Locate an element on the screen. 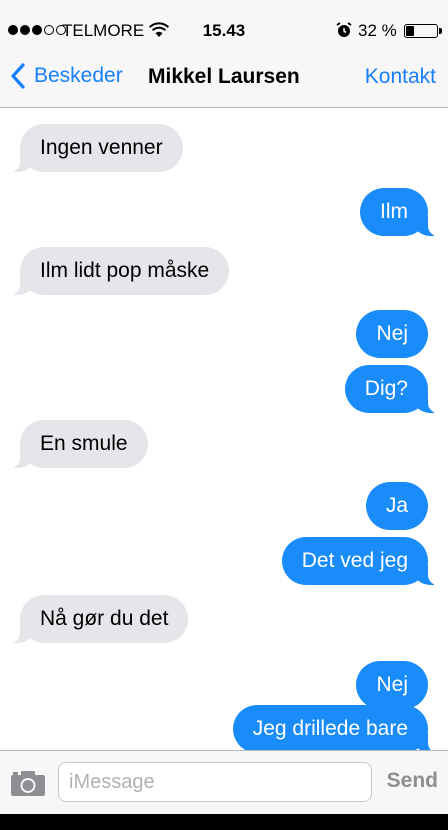 This screenshot has width=448, height=830. message-text: En smule is located at coordinates (84, 443).